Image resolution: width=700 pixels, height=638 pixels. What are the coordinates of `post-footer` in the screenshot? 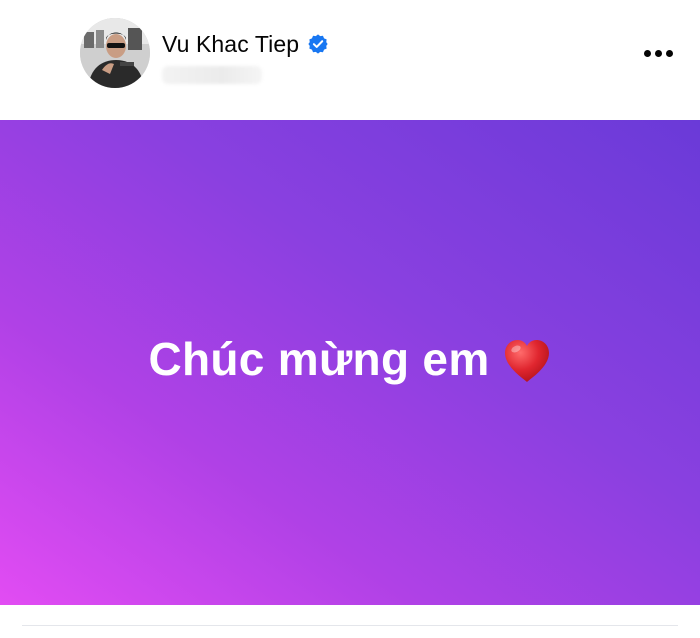 It's located at (350, 615).